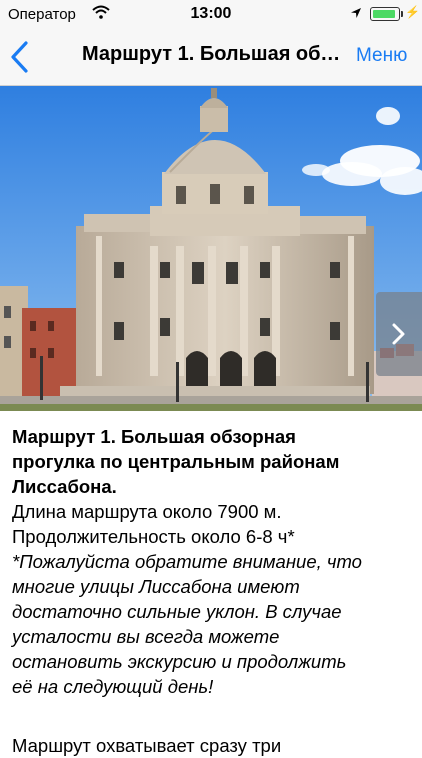 The width and height of the screenshot is (422, 758). What do you see at coordinates (211, 15) in the screenshot?
I see `status-bar: Оператор 13:00 ⚡` at bounding box center [211, 15].